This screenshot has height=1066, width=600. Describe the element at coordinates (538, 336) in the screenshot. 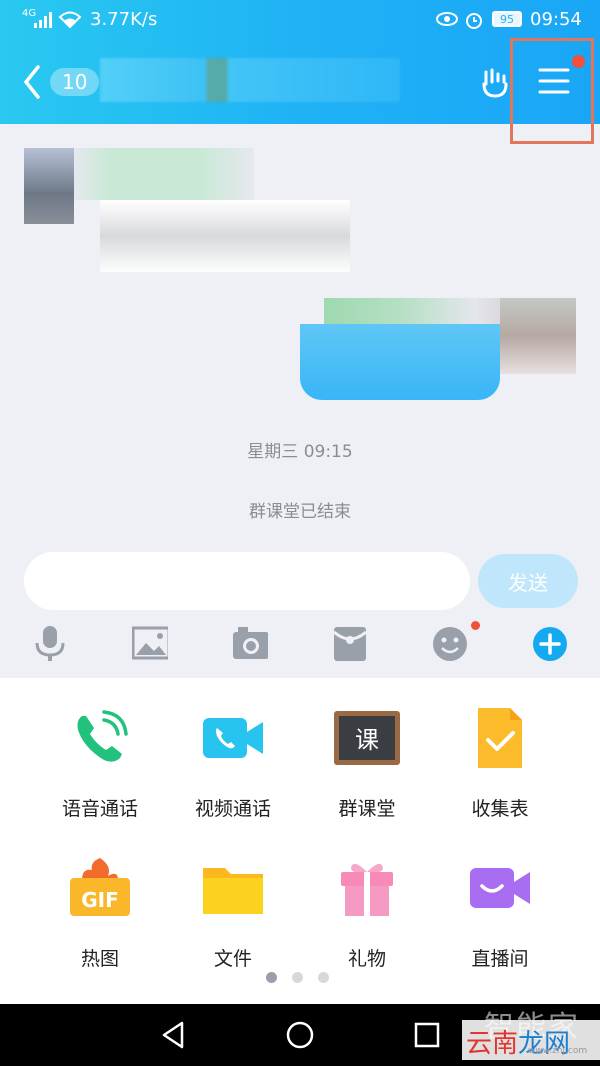

I see `self-avatar` at that location.